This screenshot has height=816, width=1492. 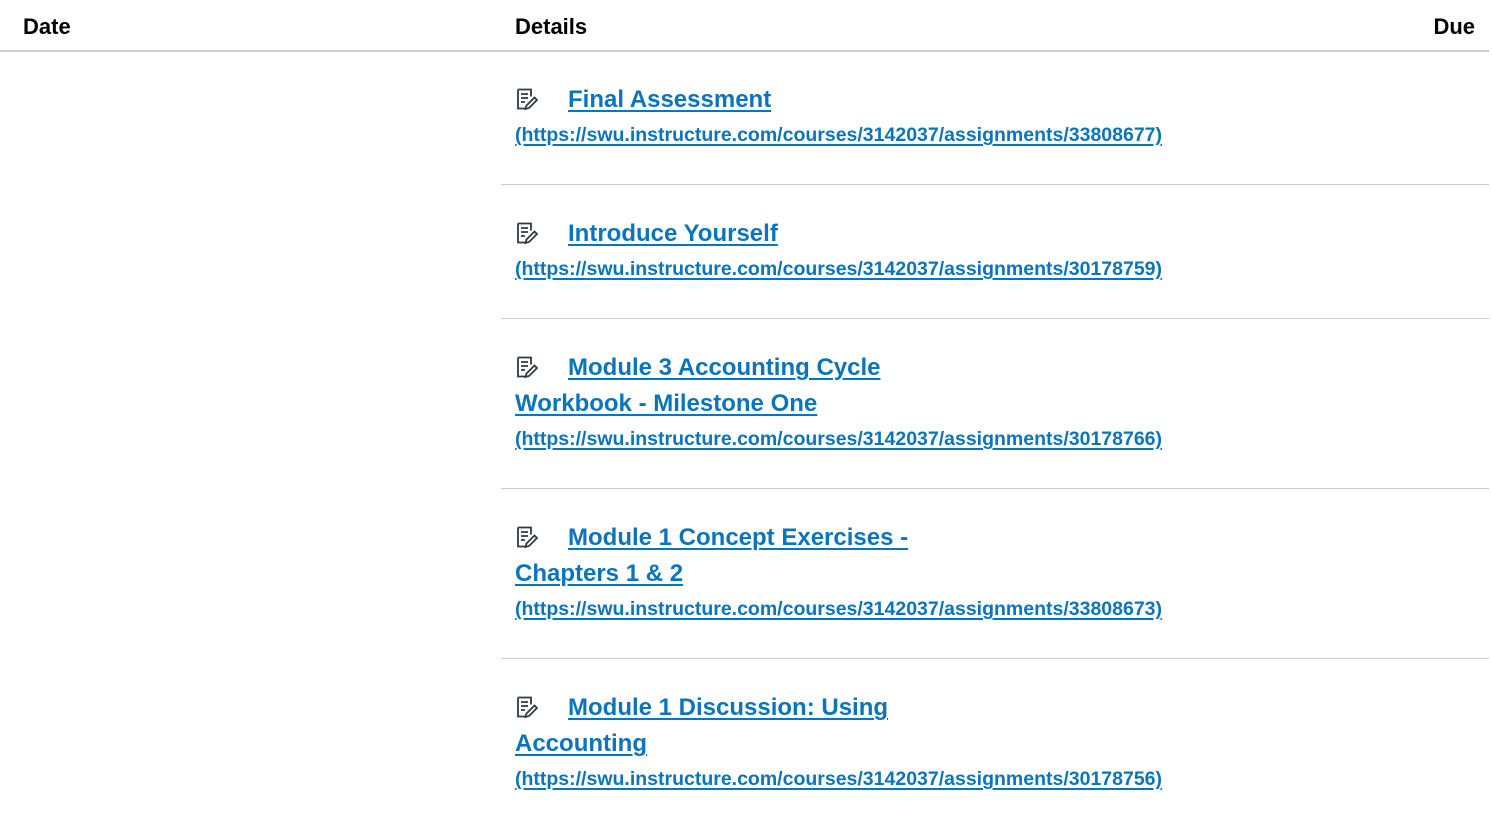 What do you see at coordinates (945, 234) in the screenshot?
I see `assignment-title: Introduce Yourself` at bounding box center [945, 234].